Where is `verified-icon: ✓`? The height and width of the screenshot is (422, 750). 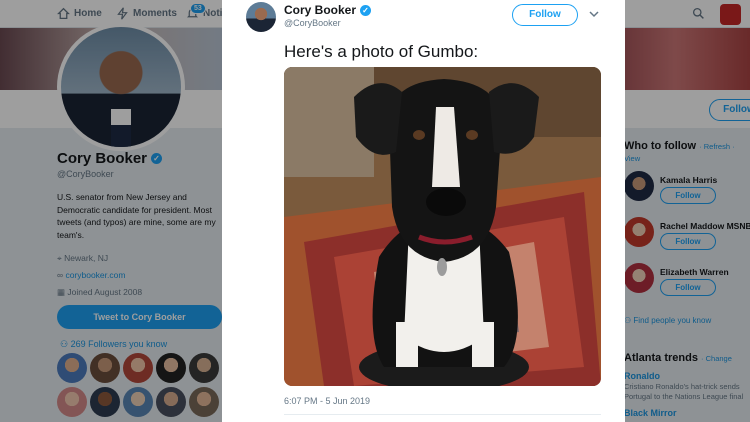
verified-icon: ✓ is located at coordinates (366, 10).